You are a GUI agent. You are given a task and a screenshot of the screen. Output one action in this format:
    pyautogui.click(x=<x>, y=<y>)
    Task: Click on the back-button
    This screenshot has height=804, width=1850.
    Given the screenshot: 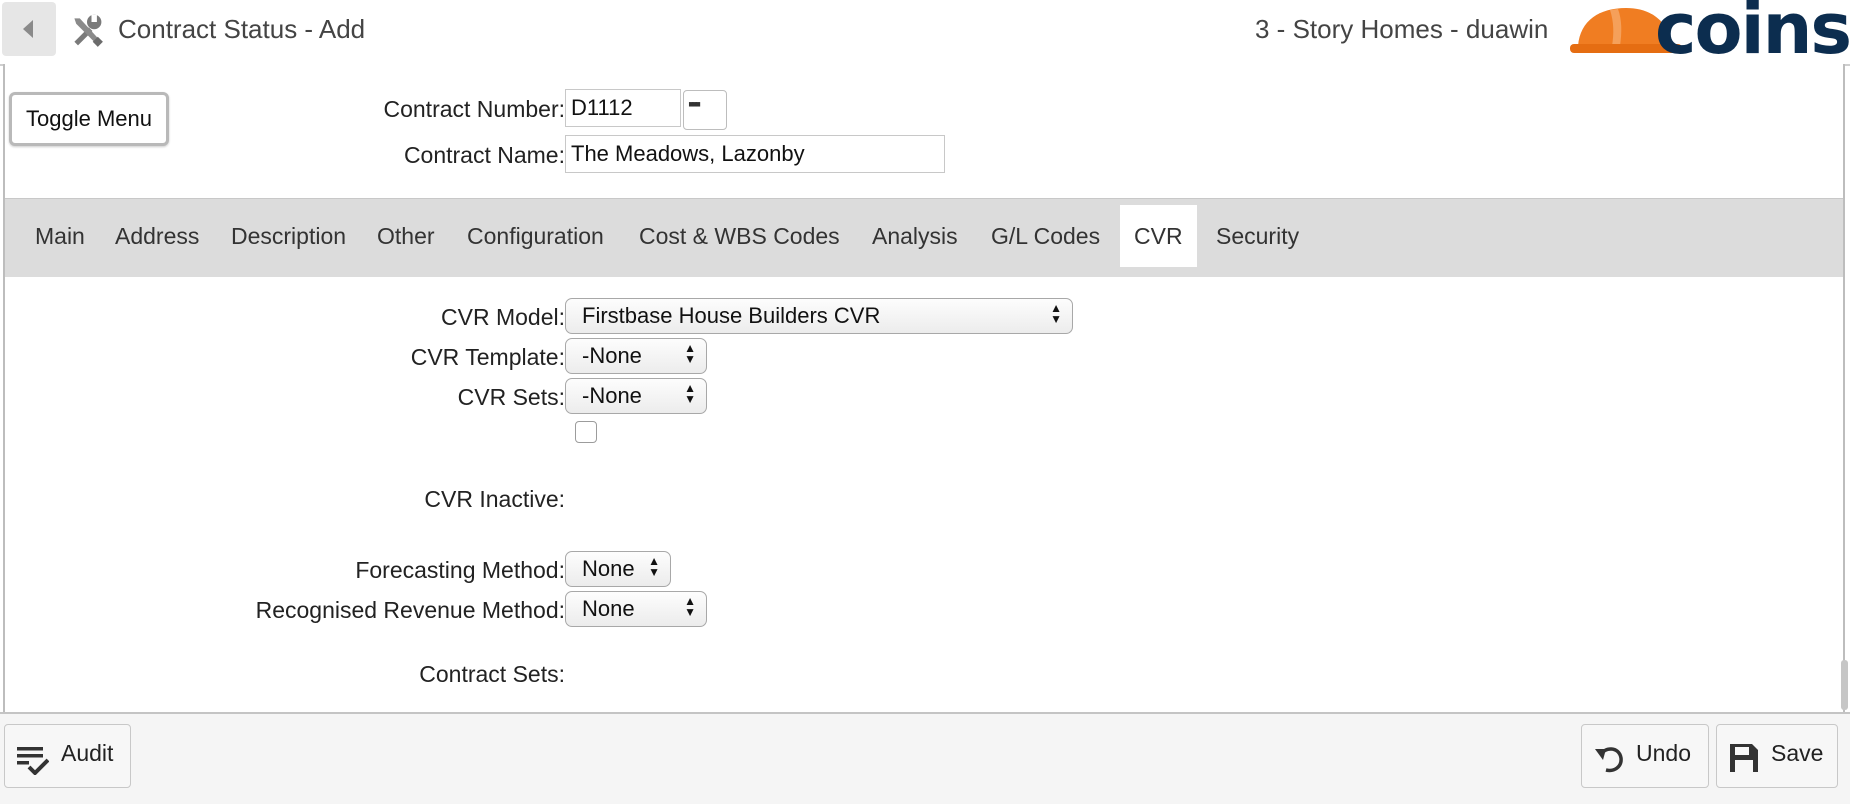 What is the action you would take?
    pyautogui.click(x=29, y=29)
    